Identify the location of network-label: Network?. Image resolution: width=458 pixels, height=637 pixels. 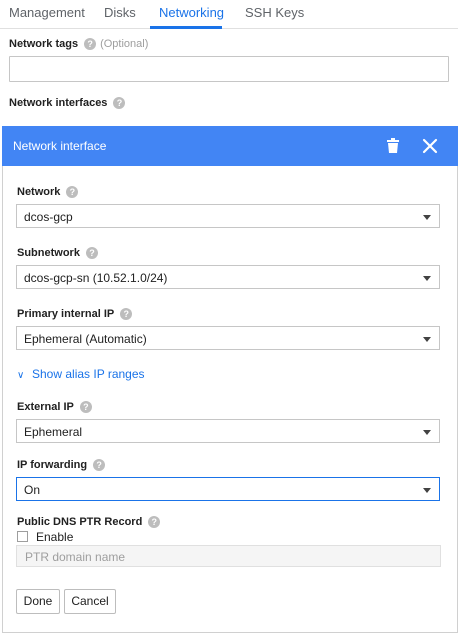
(48, 192).